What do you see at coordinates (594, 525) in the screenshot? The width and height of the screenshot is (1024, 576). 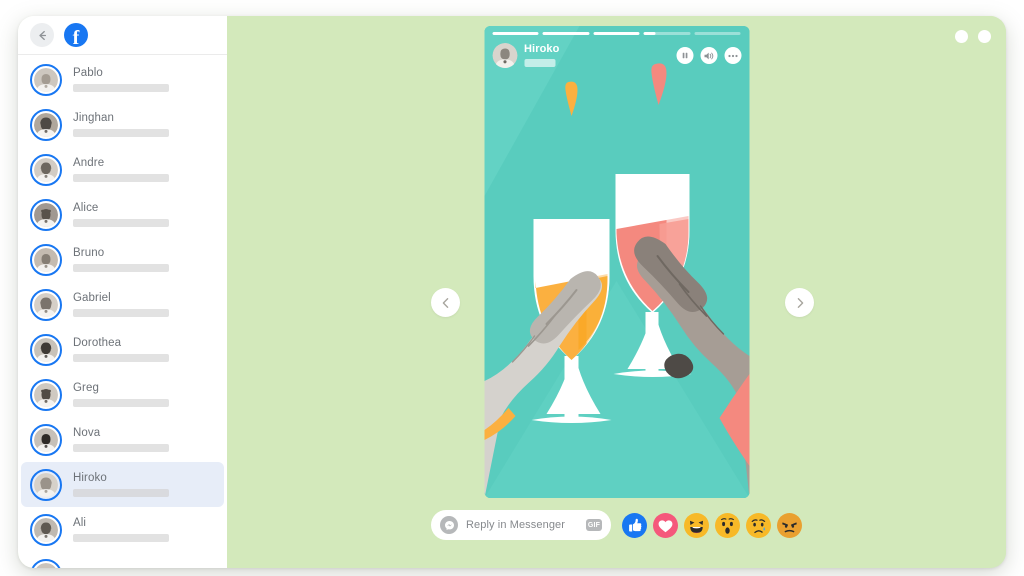 I see `gif-button: GIF` at bounding box center [594, 525].